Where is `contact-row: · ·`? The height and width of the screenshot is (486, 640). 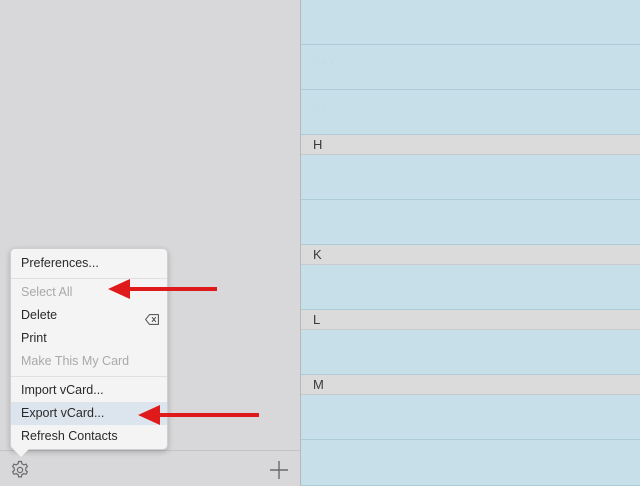
contact-row: · · is located at coordinates (470, 112).